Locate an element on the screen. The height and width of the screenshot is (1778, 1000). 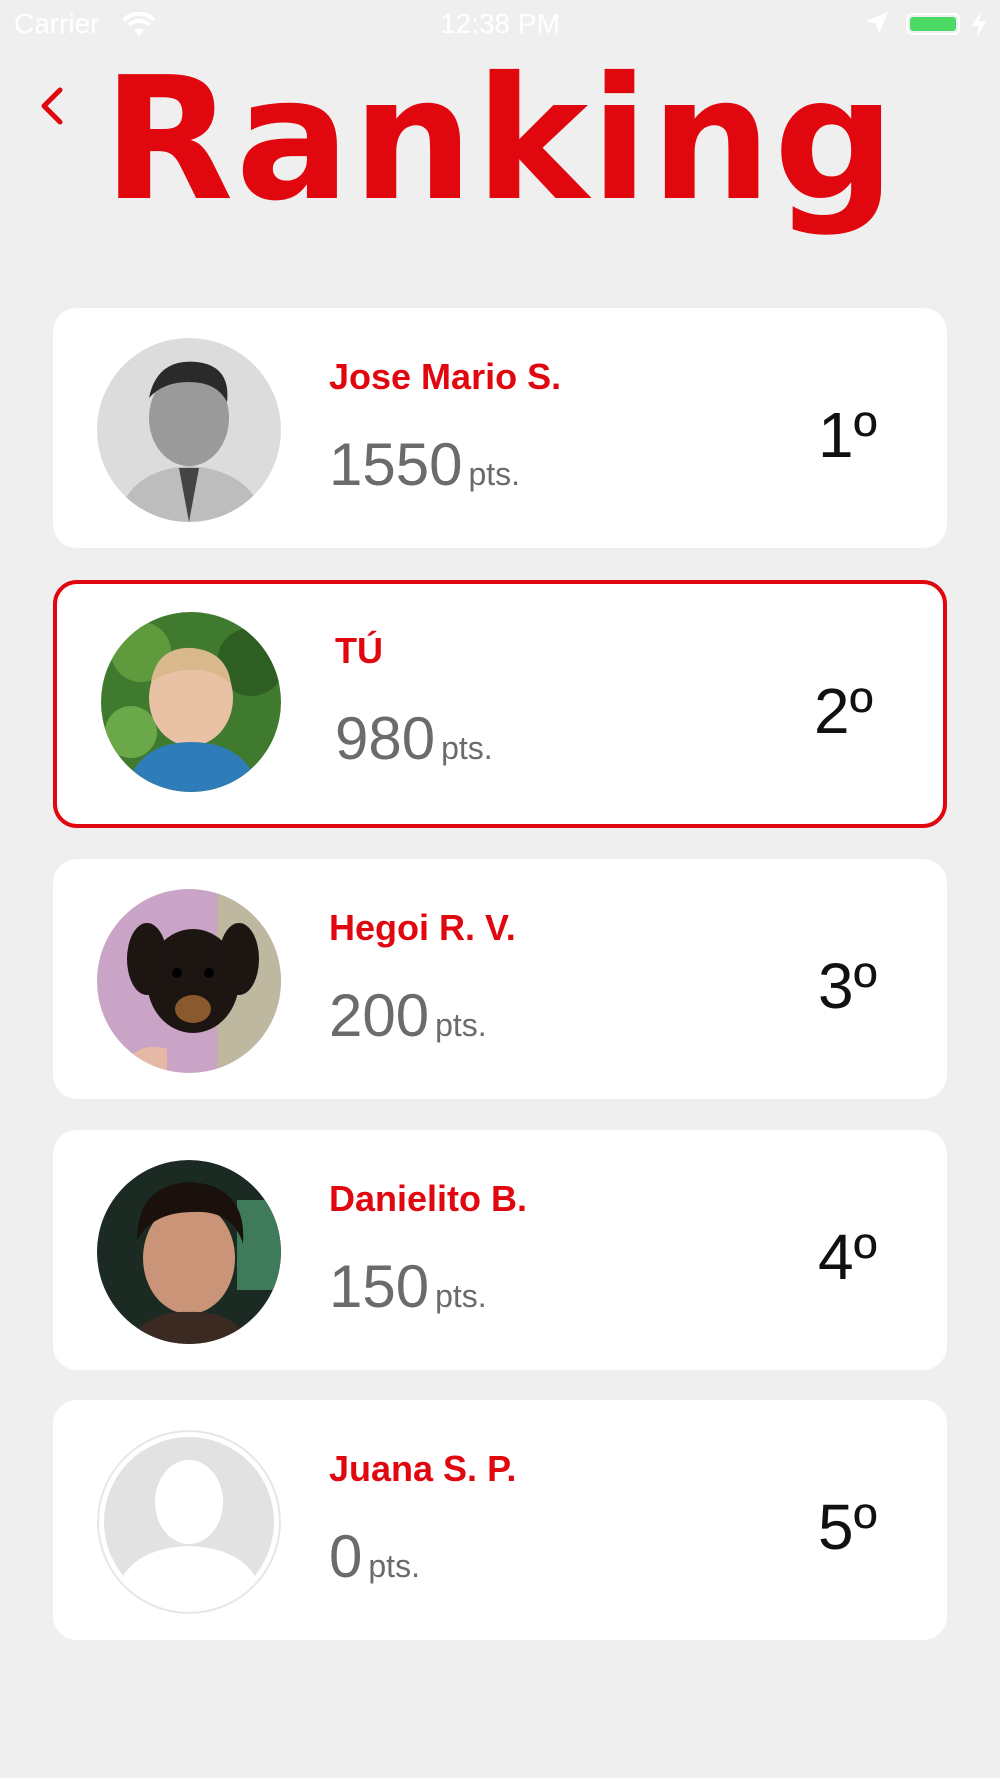
player-points: 150 pts. is located at coordinates (408, 1286).